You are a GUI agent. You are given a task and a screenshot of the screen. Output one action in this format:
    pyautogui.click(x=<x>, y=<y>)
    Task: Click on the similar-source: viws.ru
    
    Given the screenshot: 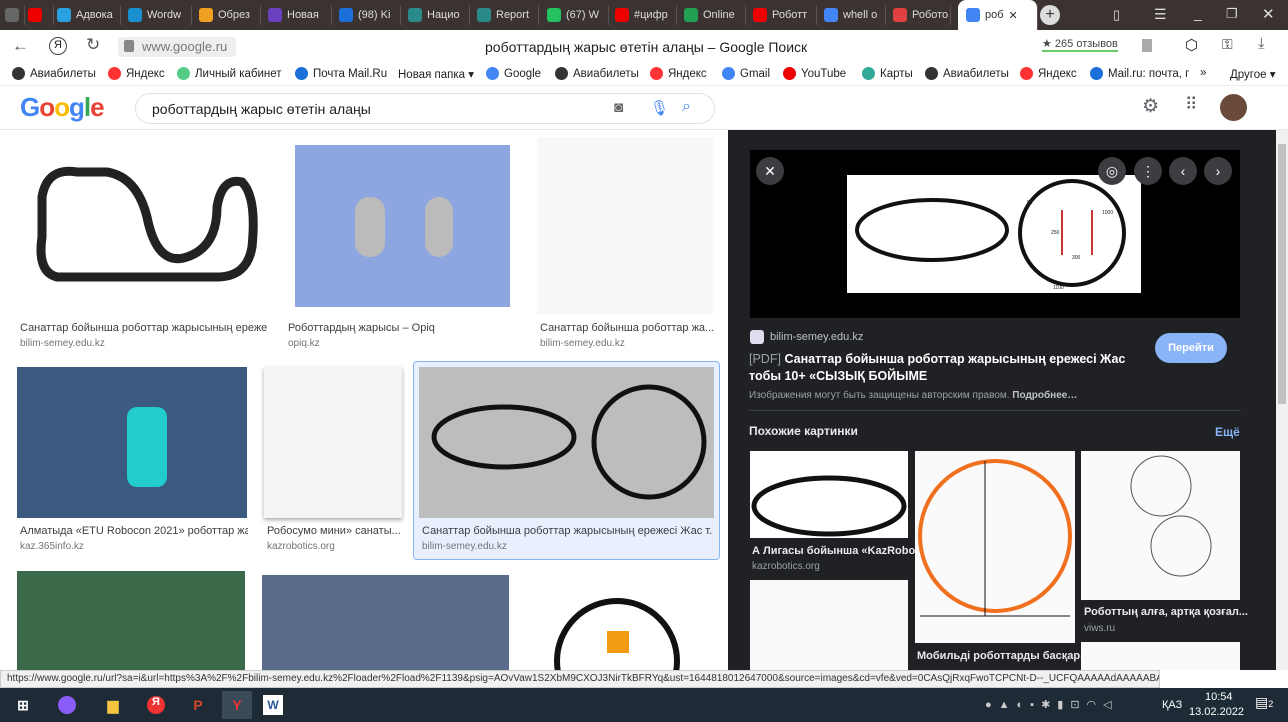 What is the action you would take?
    pyautogui.click(x=1099, y=628)
    